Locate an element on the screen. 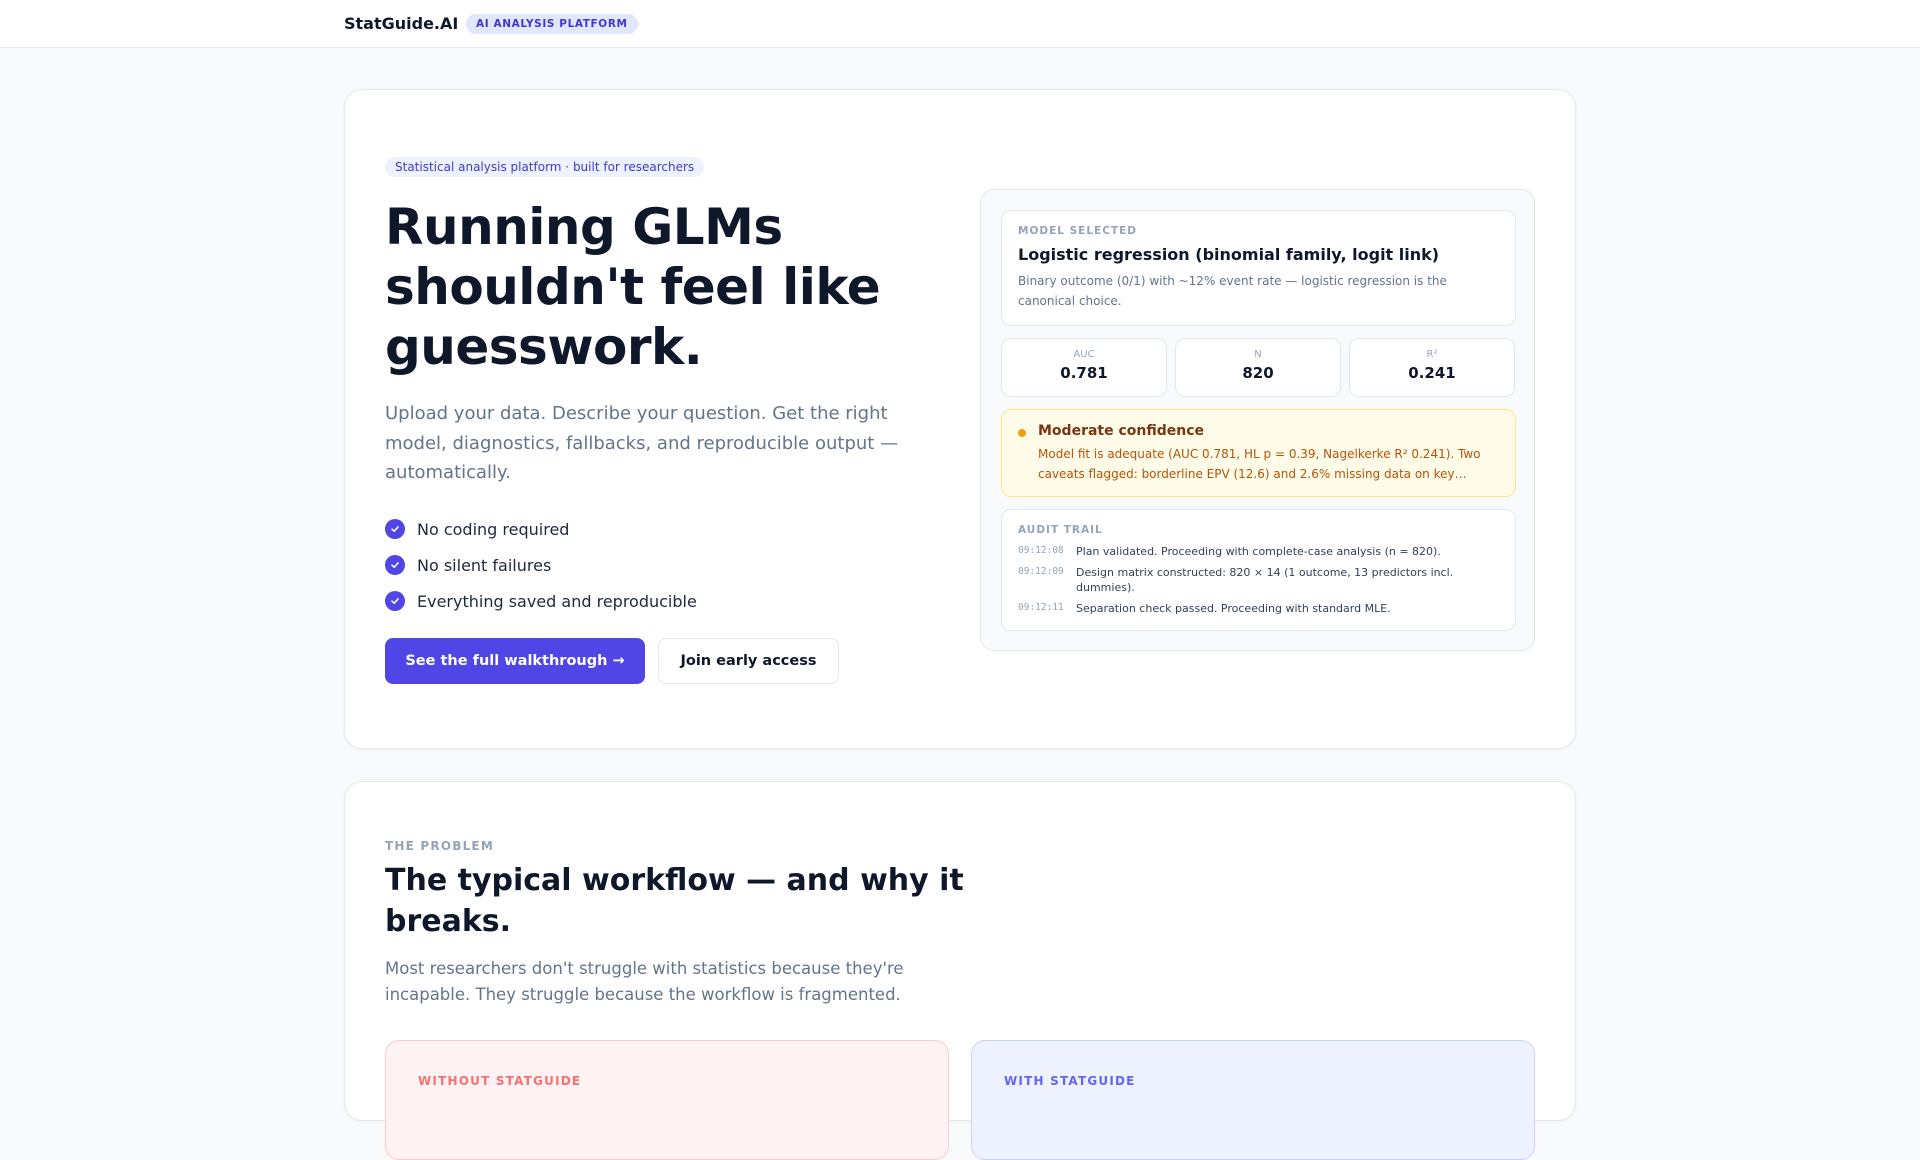 This screenshot has height=1160, width=1920. metric-r-squared: R² 0.241 is located at coordinates (1432, 367).